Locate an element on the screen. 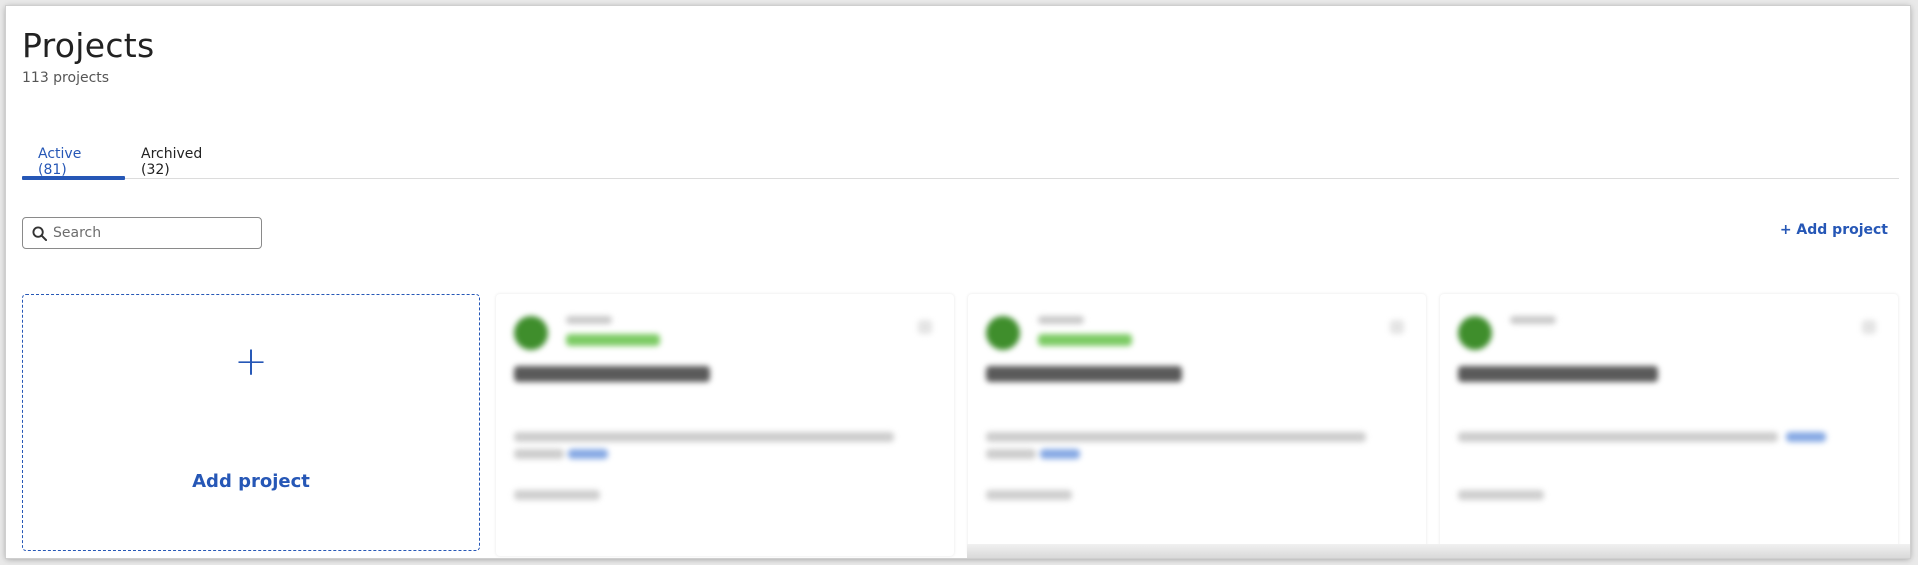 This screenshot has height=565, width=1918. plus-icon: + is located at coordinates (251, 362).